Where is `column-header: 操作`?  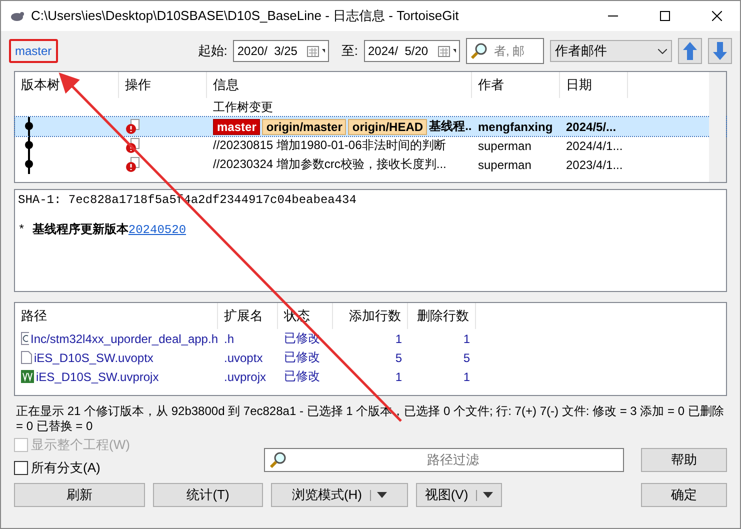 column-header: 操作 is located at coordinates (163, 85).